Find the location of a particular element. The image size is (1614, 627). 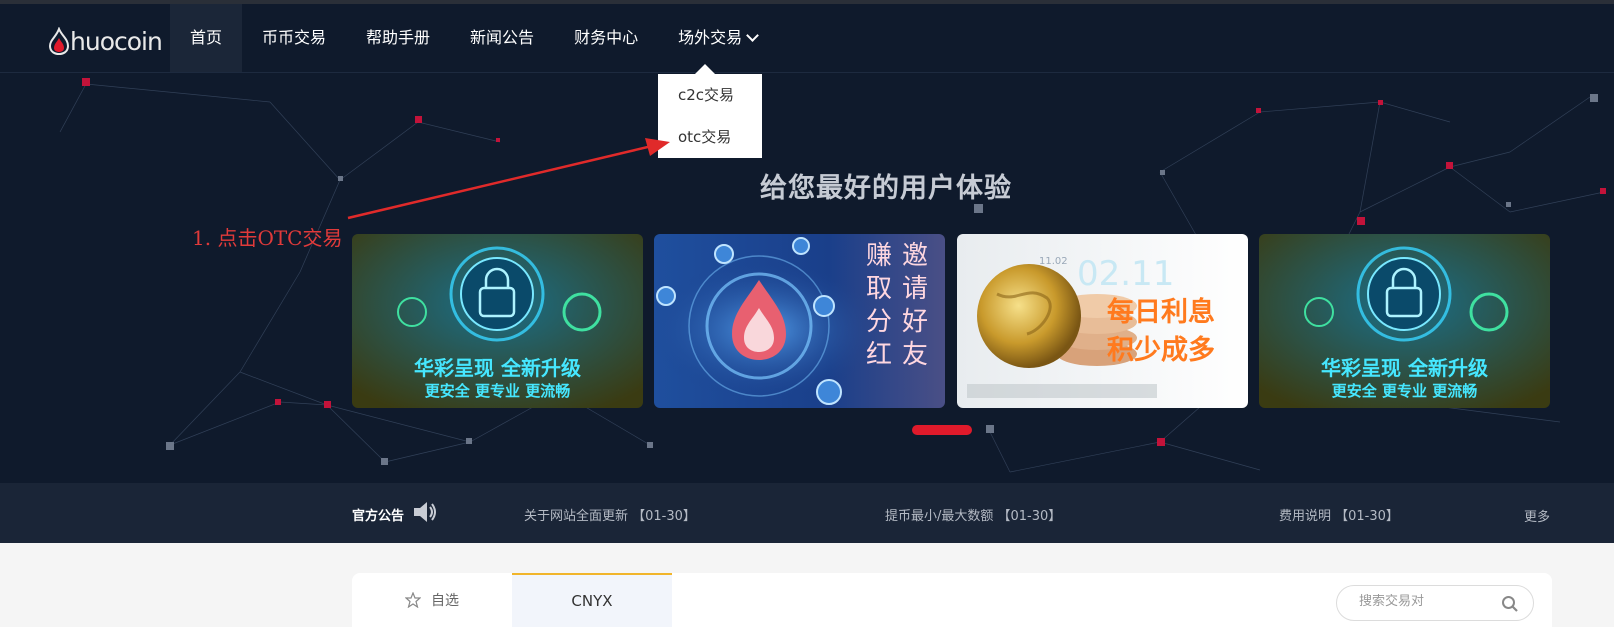

banner-upgrade: 华彩呈现 全新升级 更安全 更专业 更流畅 is located at coordinates (497, 321).